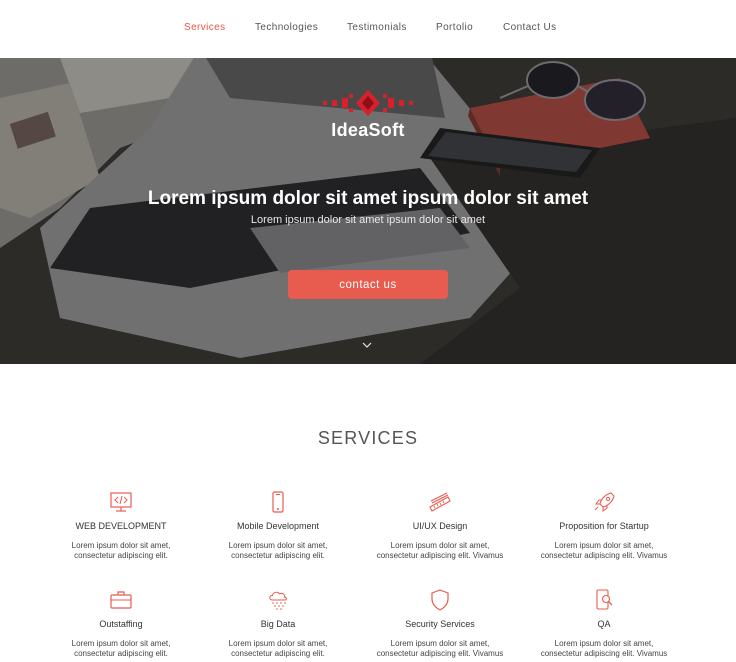 This screenshot has height=662, width=736. I want to click on service-name: Mobile Development, so click(278, 526).